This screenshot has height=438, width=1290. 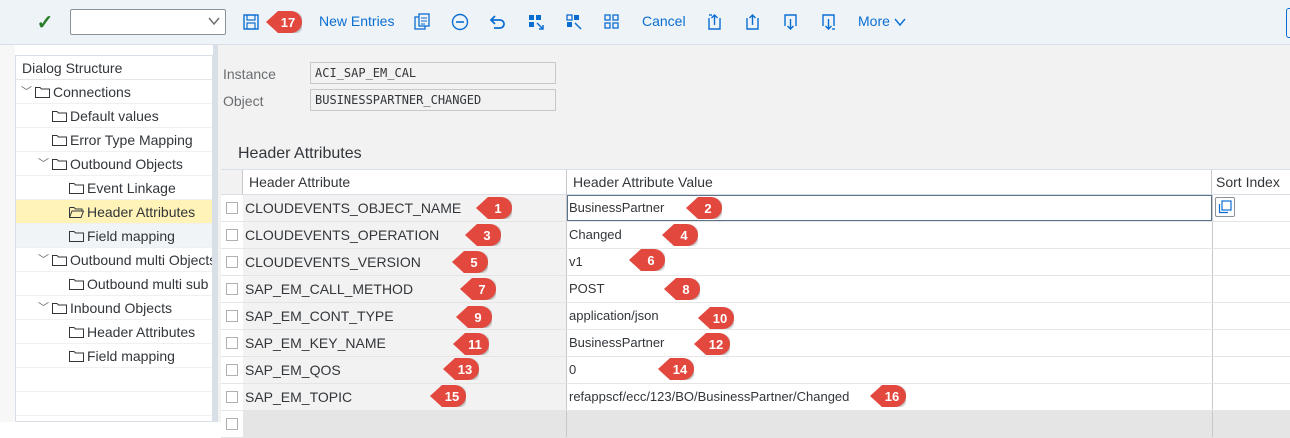 What do you see at coordinates (889, 316) in the screenshot?
I see `header-attribute-value-input: application/json` at bounding box center [889, 316].